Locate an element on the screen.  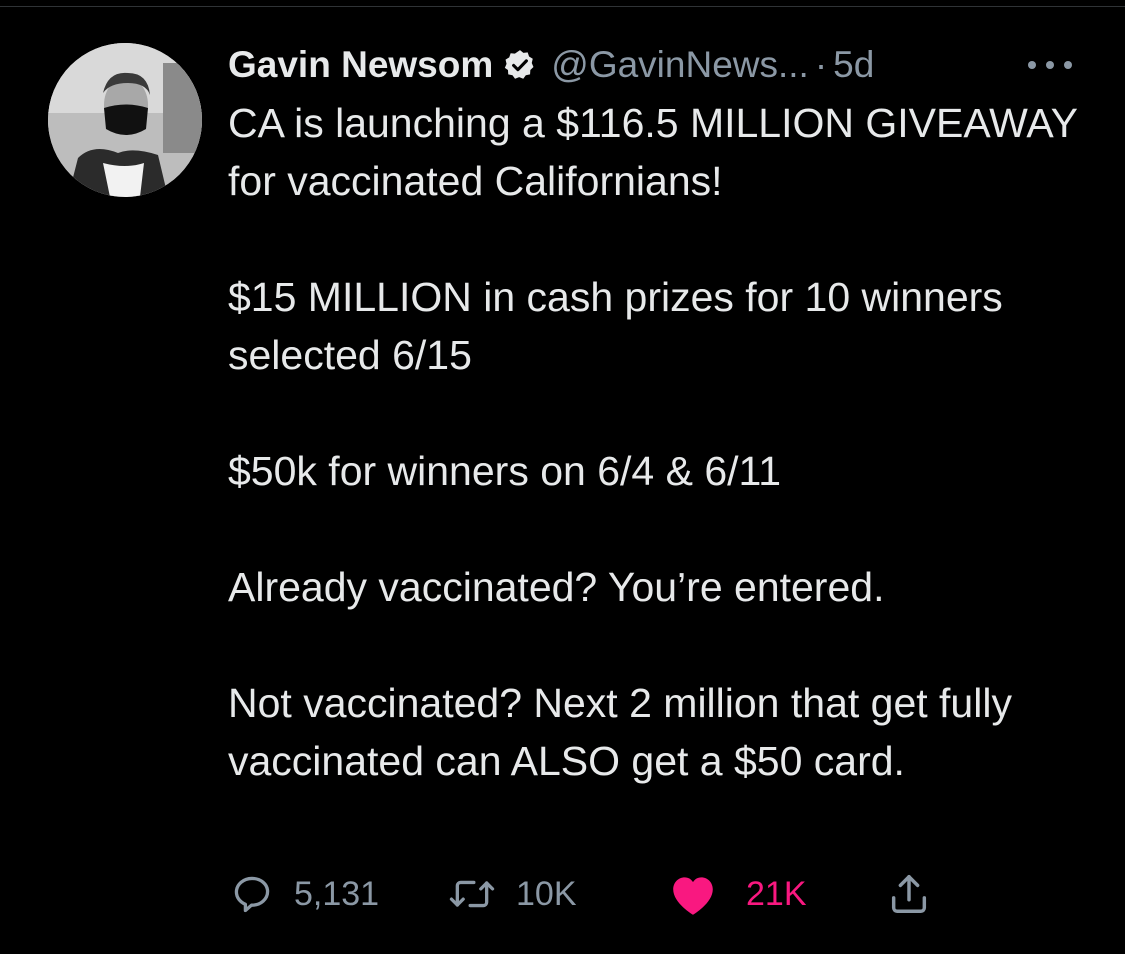
reply-icon is located at coordinates (252, 894).